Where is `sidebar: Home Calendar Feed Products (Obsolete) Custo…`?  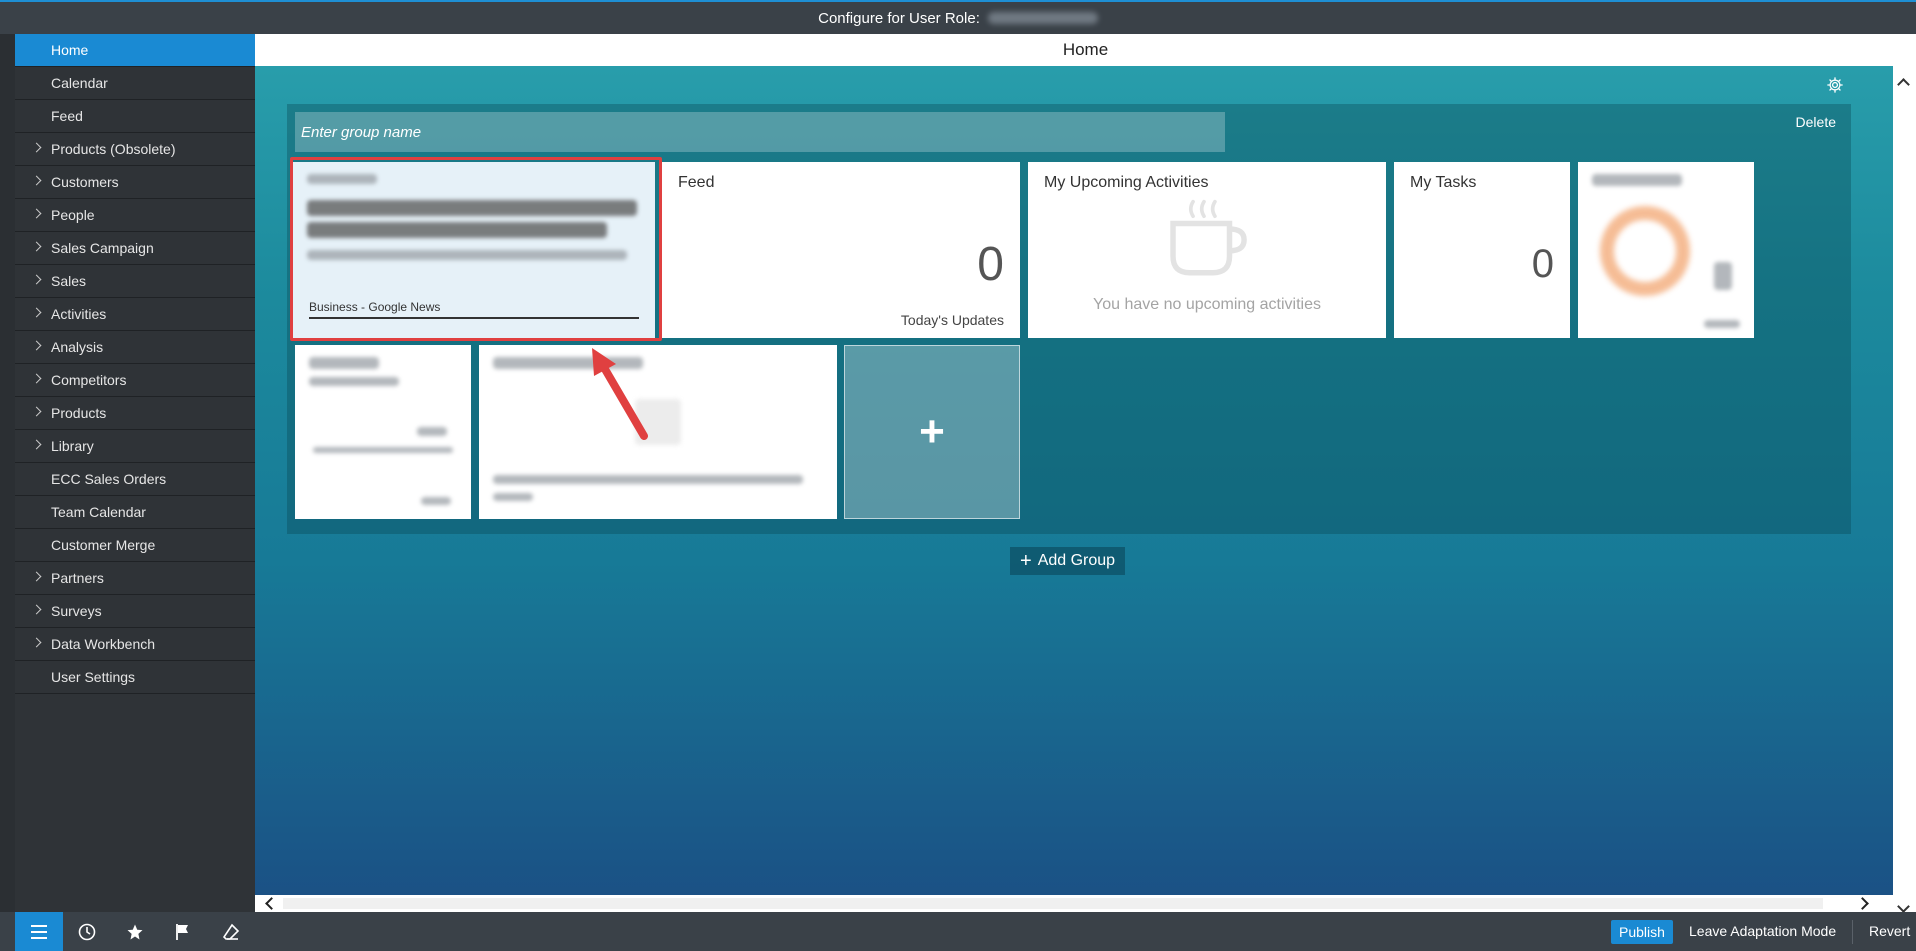
sidebar: Home Calendar Feed Products (Obsolete) Custo… is located at coordinates (135, 473).